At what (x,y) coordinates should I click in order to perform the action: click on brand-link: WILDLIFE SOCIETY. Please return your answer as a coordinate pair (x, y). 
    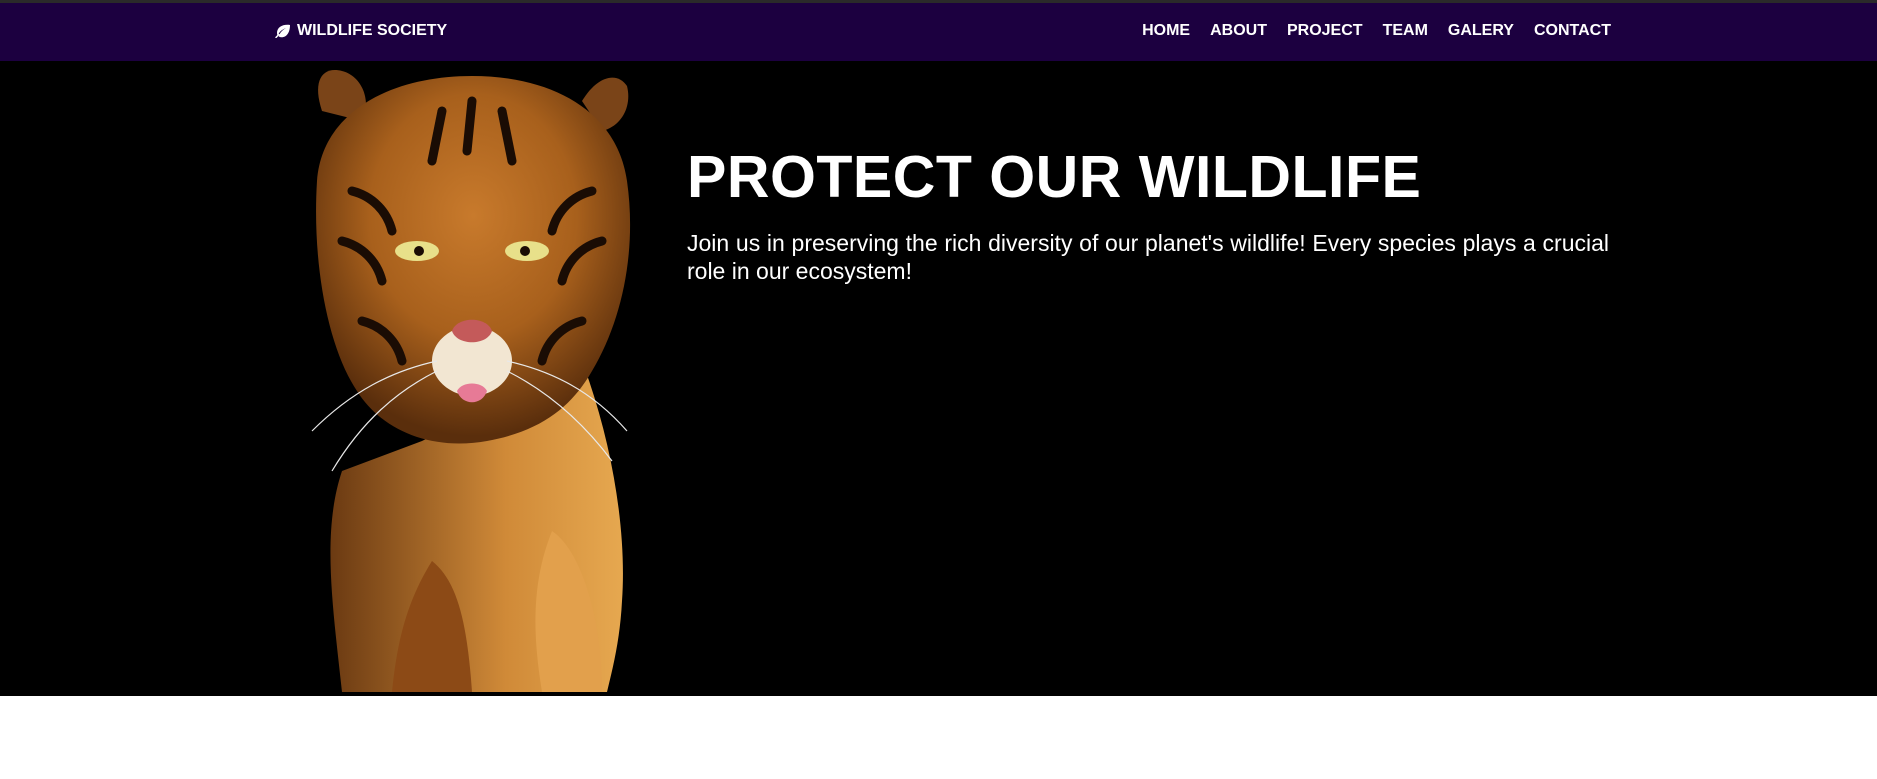
    Looking at the image, I should click on (361, 31).